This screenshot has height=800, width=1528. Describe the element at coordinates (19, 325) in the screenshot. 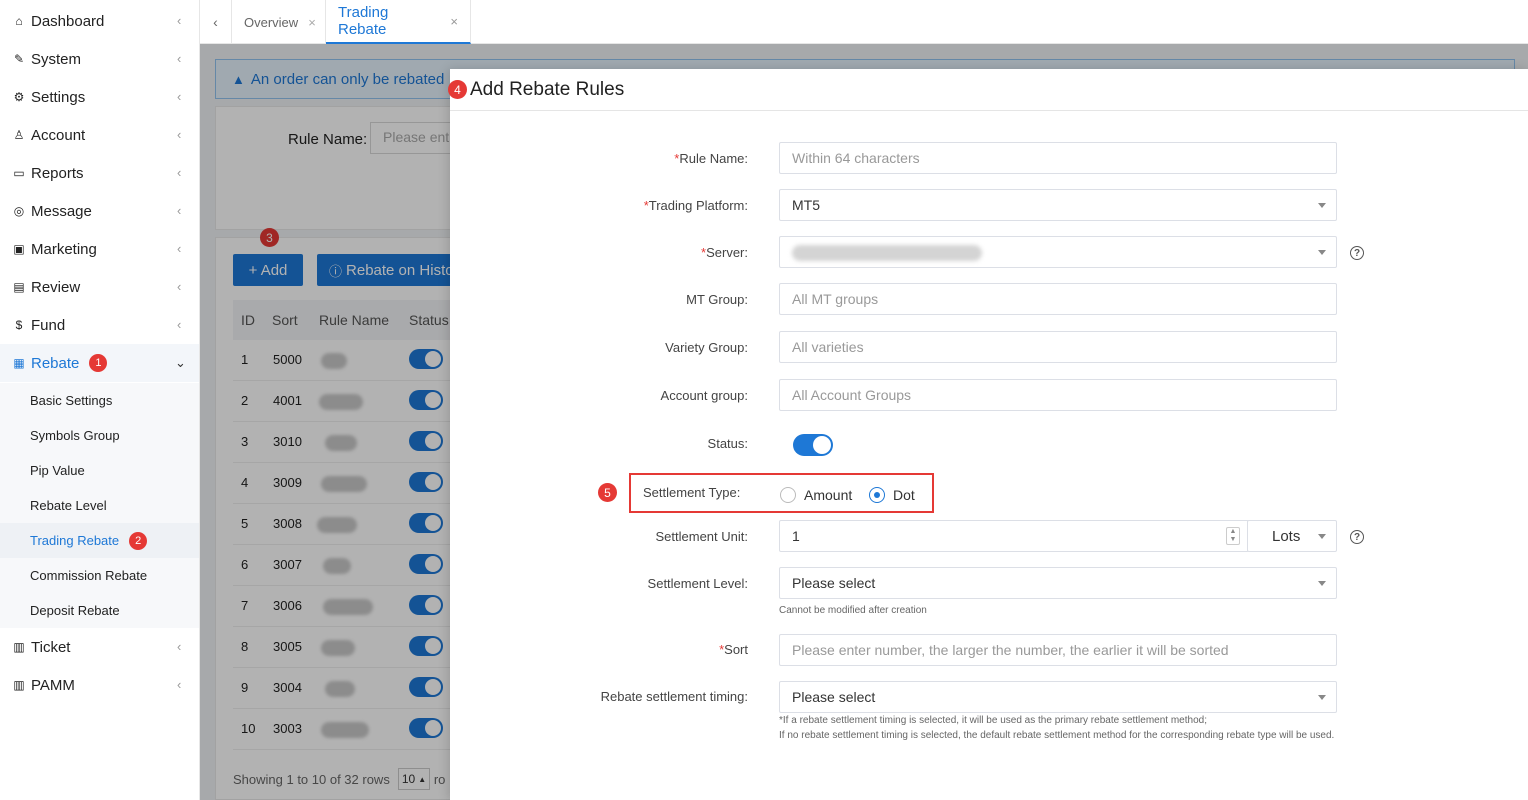

I see `coin-icon: $` at that location.